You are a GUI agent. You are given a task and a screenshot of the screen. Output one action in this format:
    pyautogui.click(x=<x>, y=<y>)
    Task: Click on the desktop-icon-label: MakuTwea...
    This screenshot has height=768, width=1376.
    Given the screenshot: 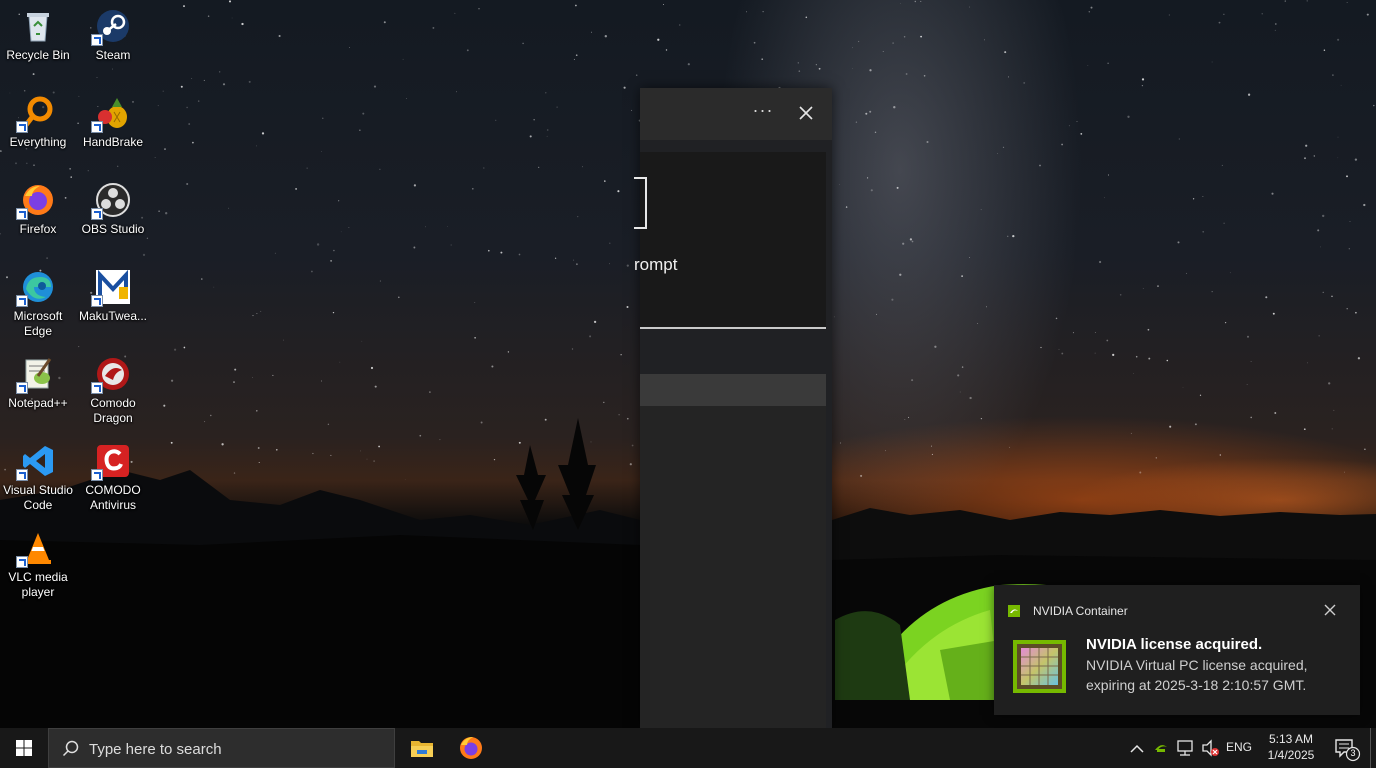 What is the action you would take?
    pyautogui.click(x=113, y=316)
    